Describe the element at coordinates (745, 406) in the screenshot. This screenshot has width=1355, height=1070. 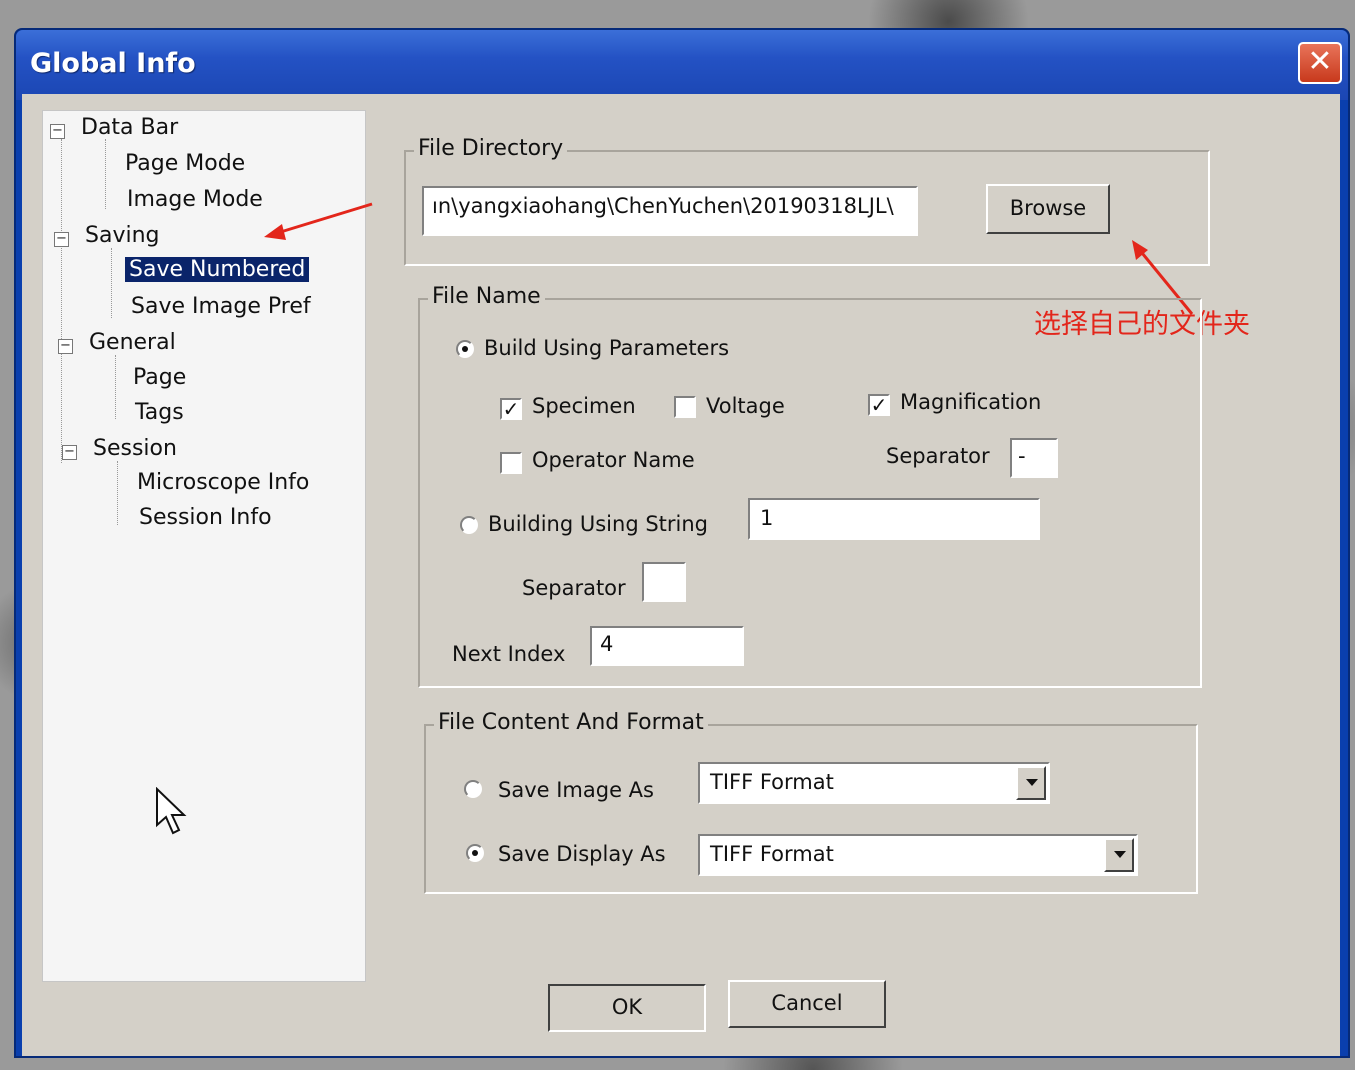
I see `voltage-label: Voltage` at that location.